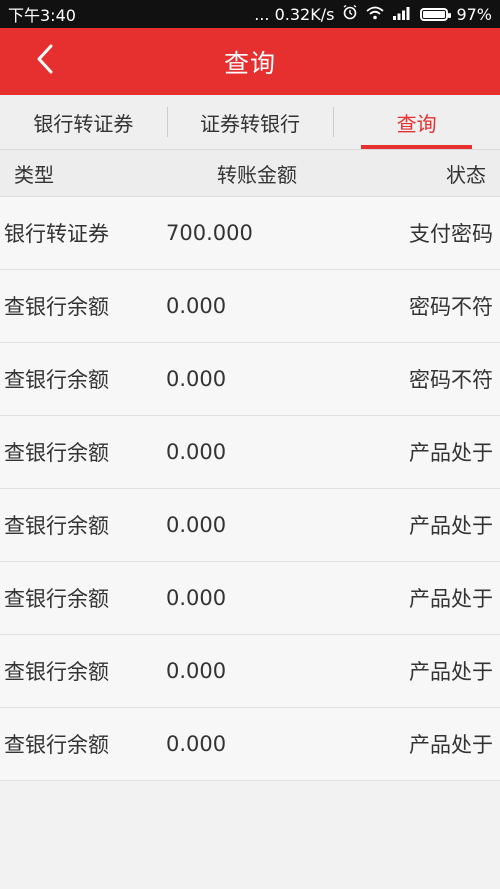 The image size is (500, 889). What do you see at coordinates (375, 14) in the screenshot?
I see `wifi-icon` at bounding box center [375, 14].